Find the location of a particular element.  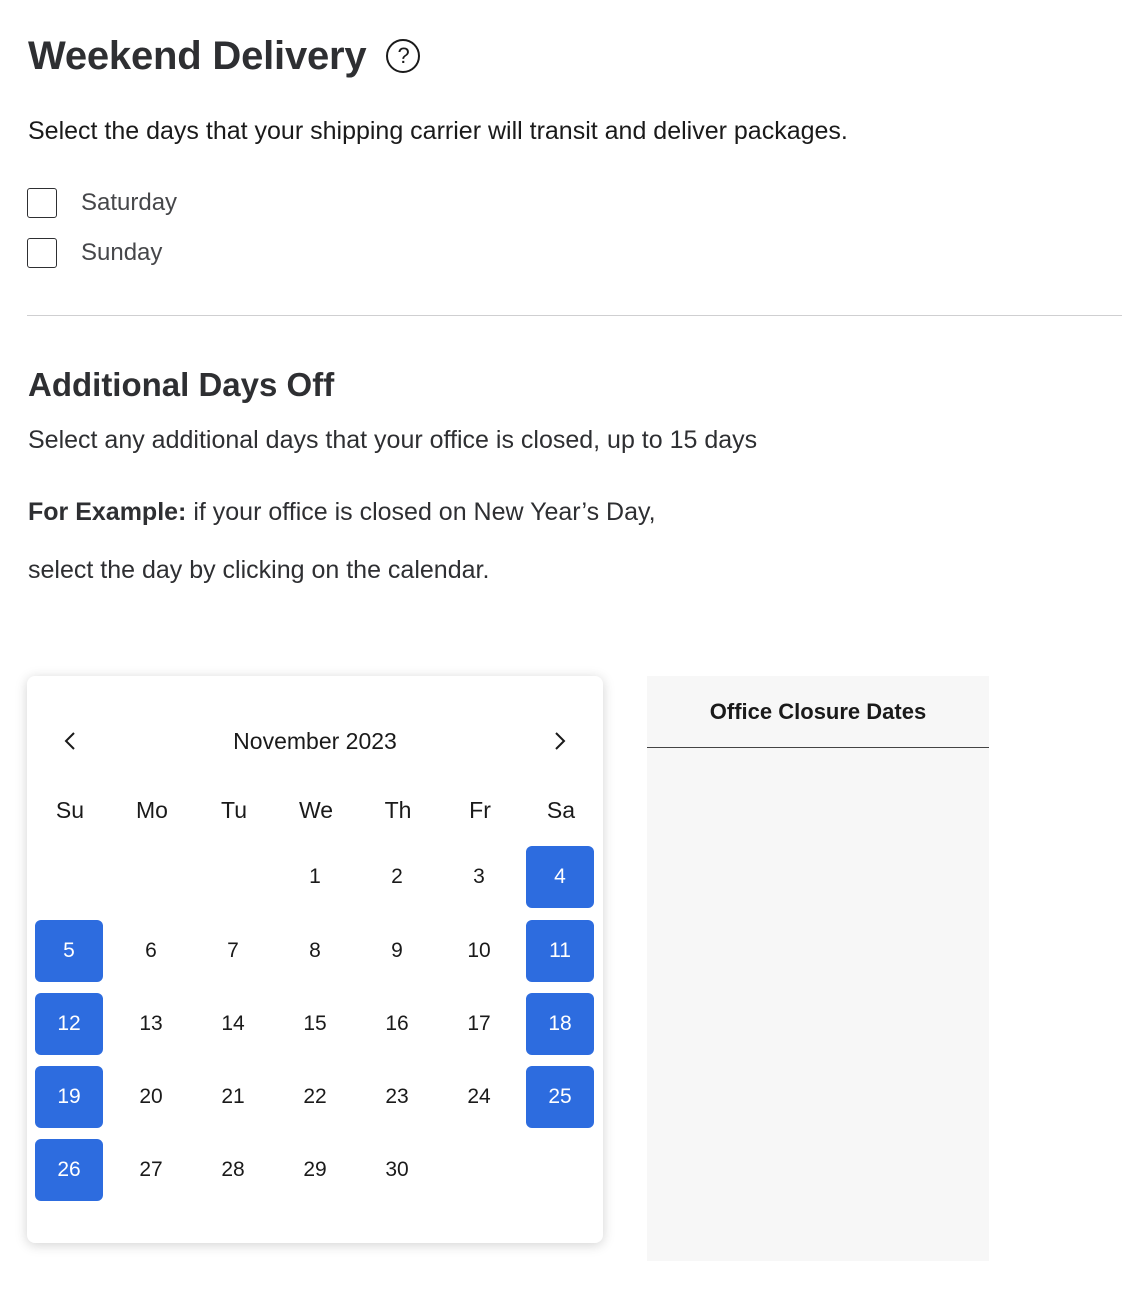

calendar-day-13: 13 is located at coordinates (151, 1024).